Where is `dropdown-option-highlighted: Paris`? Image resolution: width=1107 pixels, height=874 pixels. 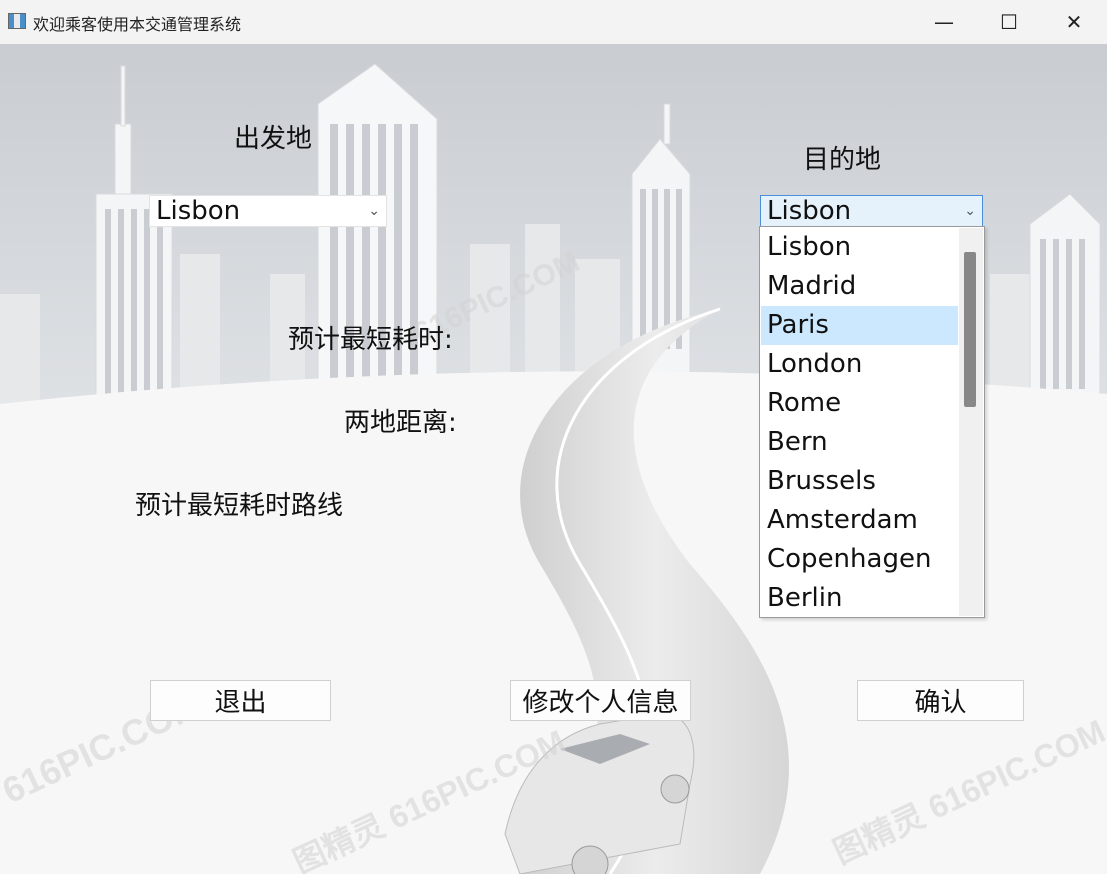
dropdown-option-highlighted: Paris is located at coordinates (859, 325).